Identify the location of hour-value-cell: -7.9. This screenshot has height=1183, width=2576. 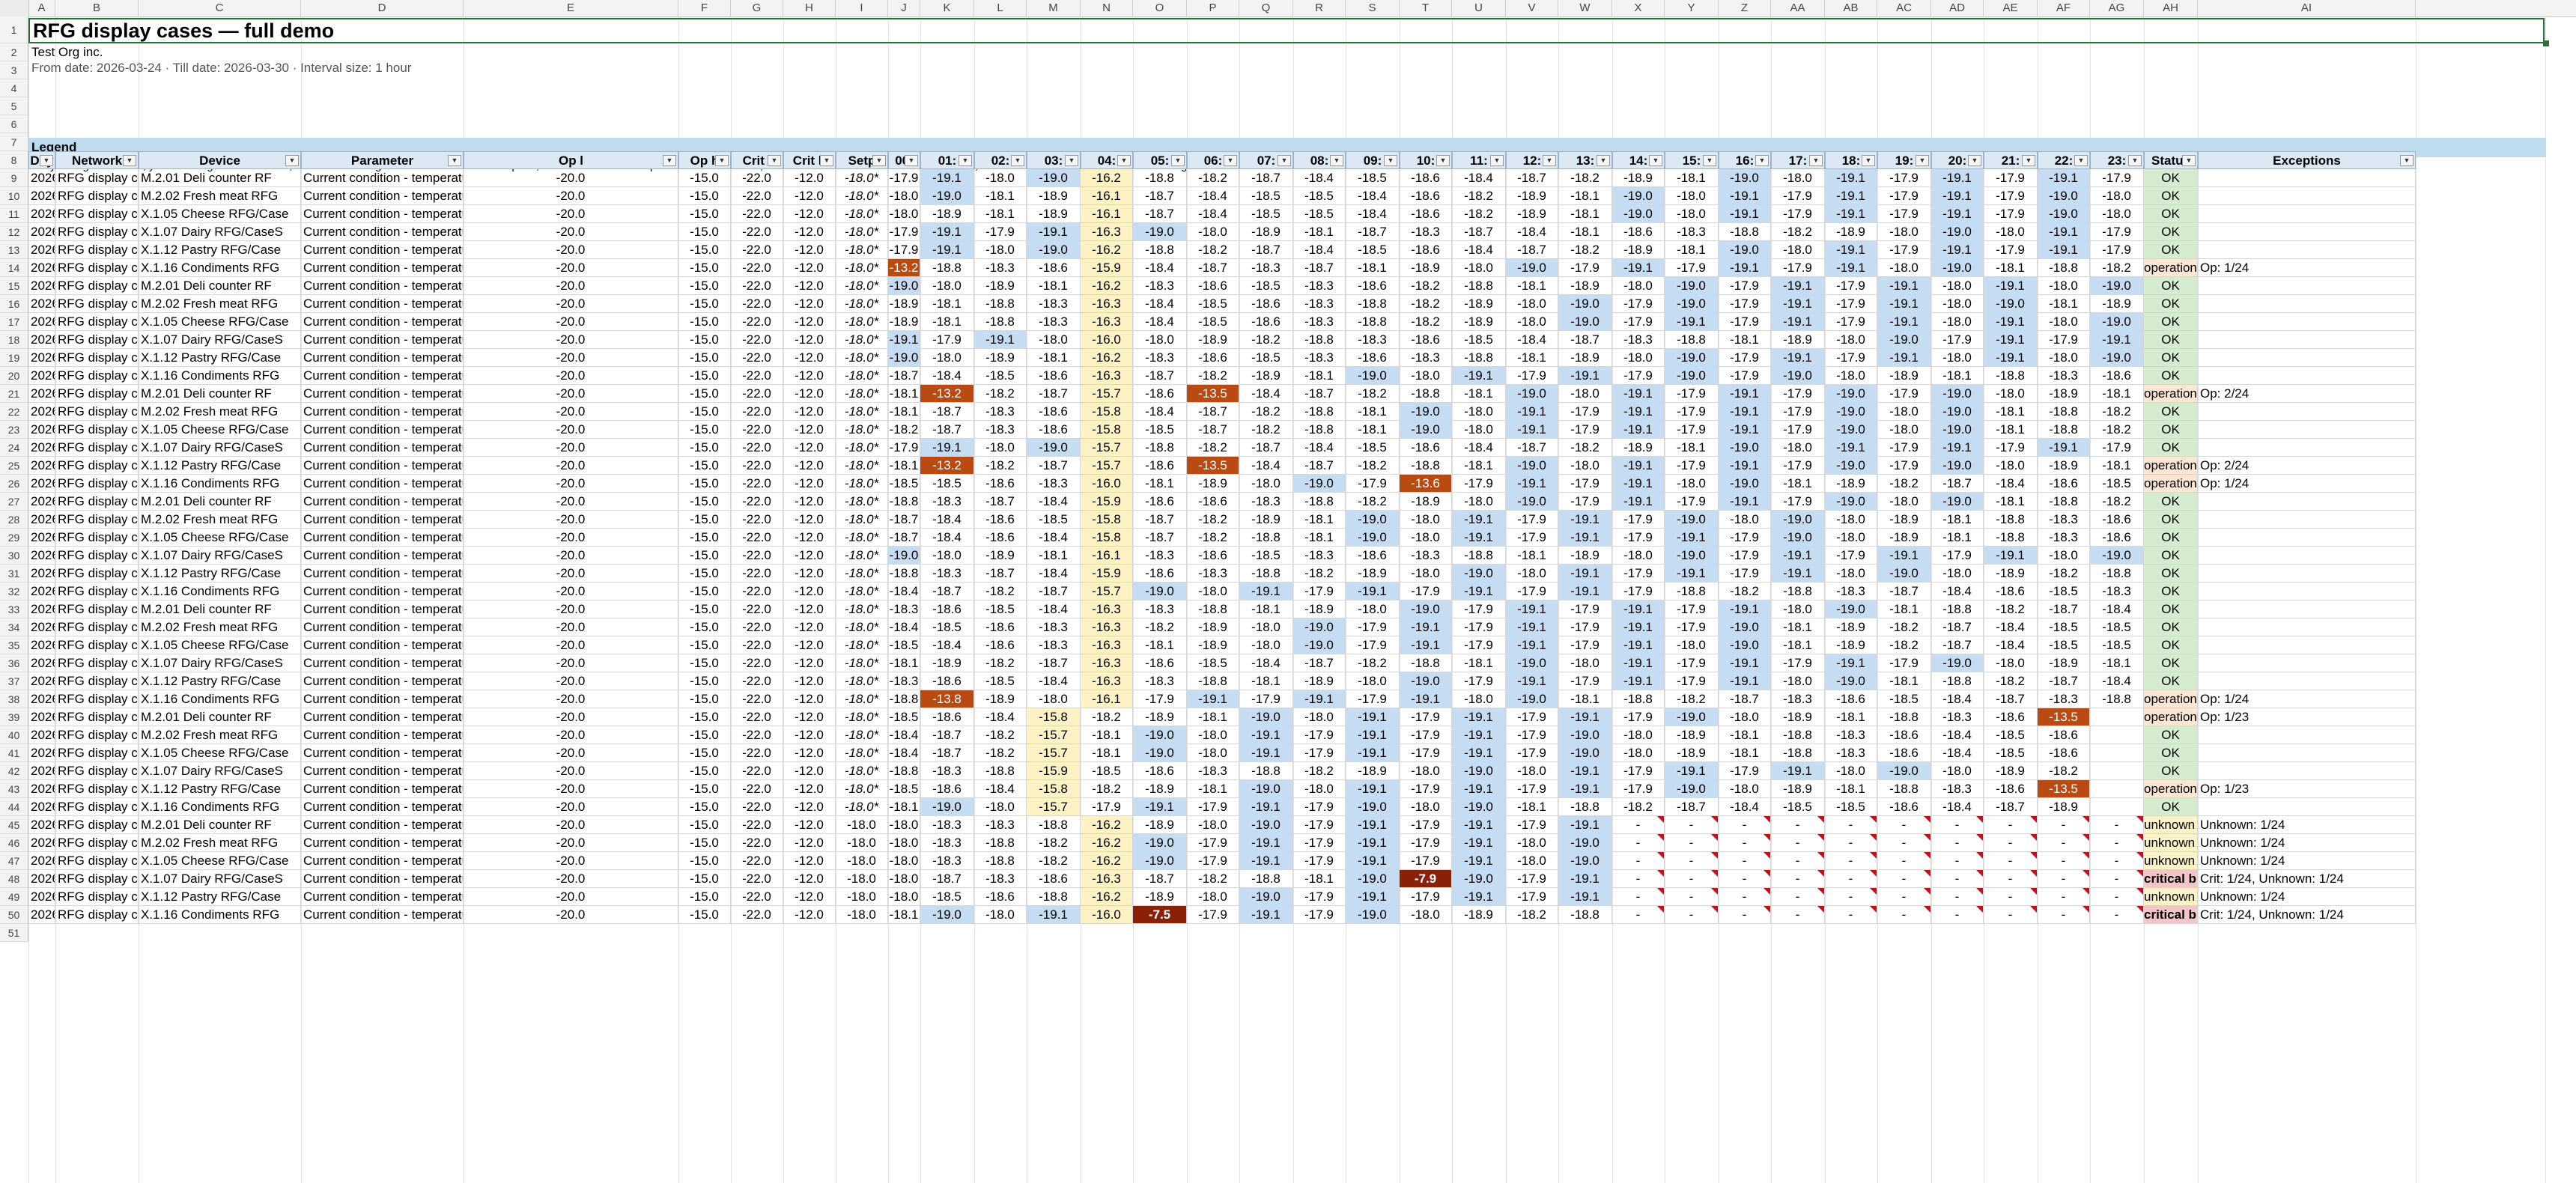
(1426, 879).